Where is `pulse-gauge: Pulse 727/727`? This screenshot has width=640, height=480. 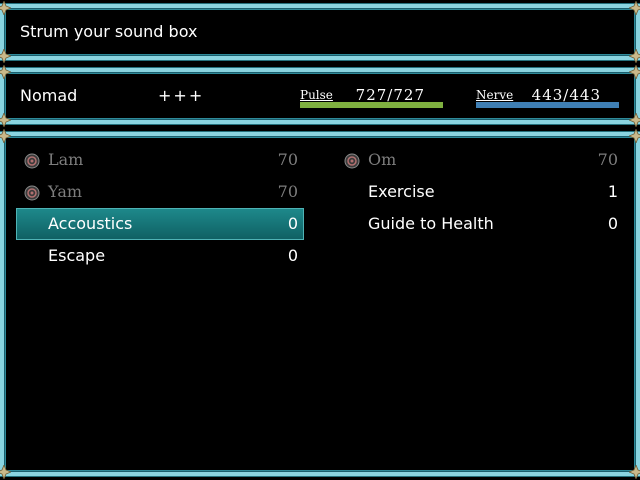 pulse-gauge: Pulse 727/727 is located at coordinates (371, 97).